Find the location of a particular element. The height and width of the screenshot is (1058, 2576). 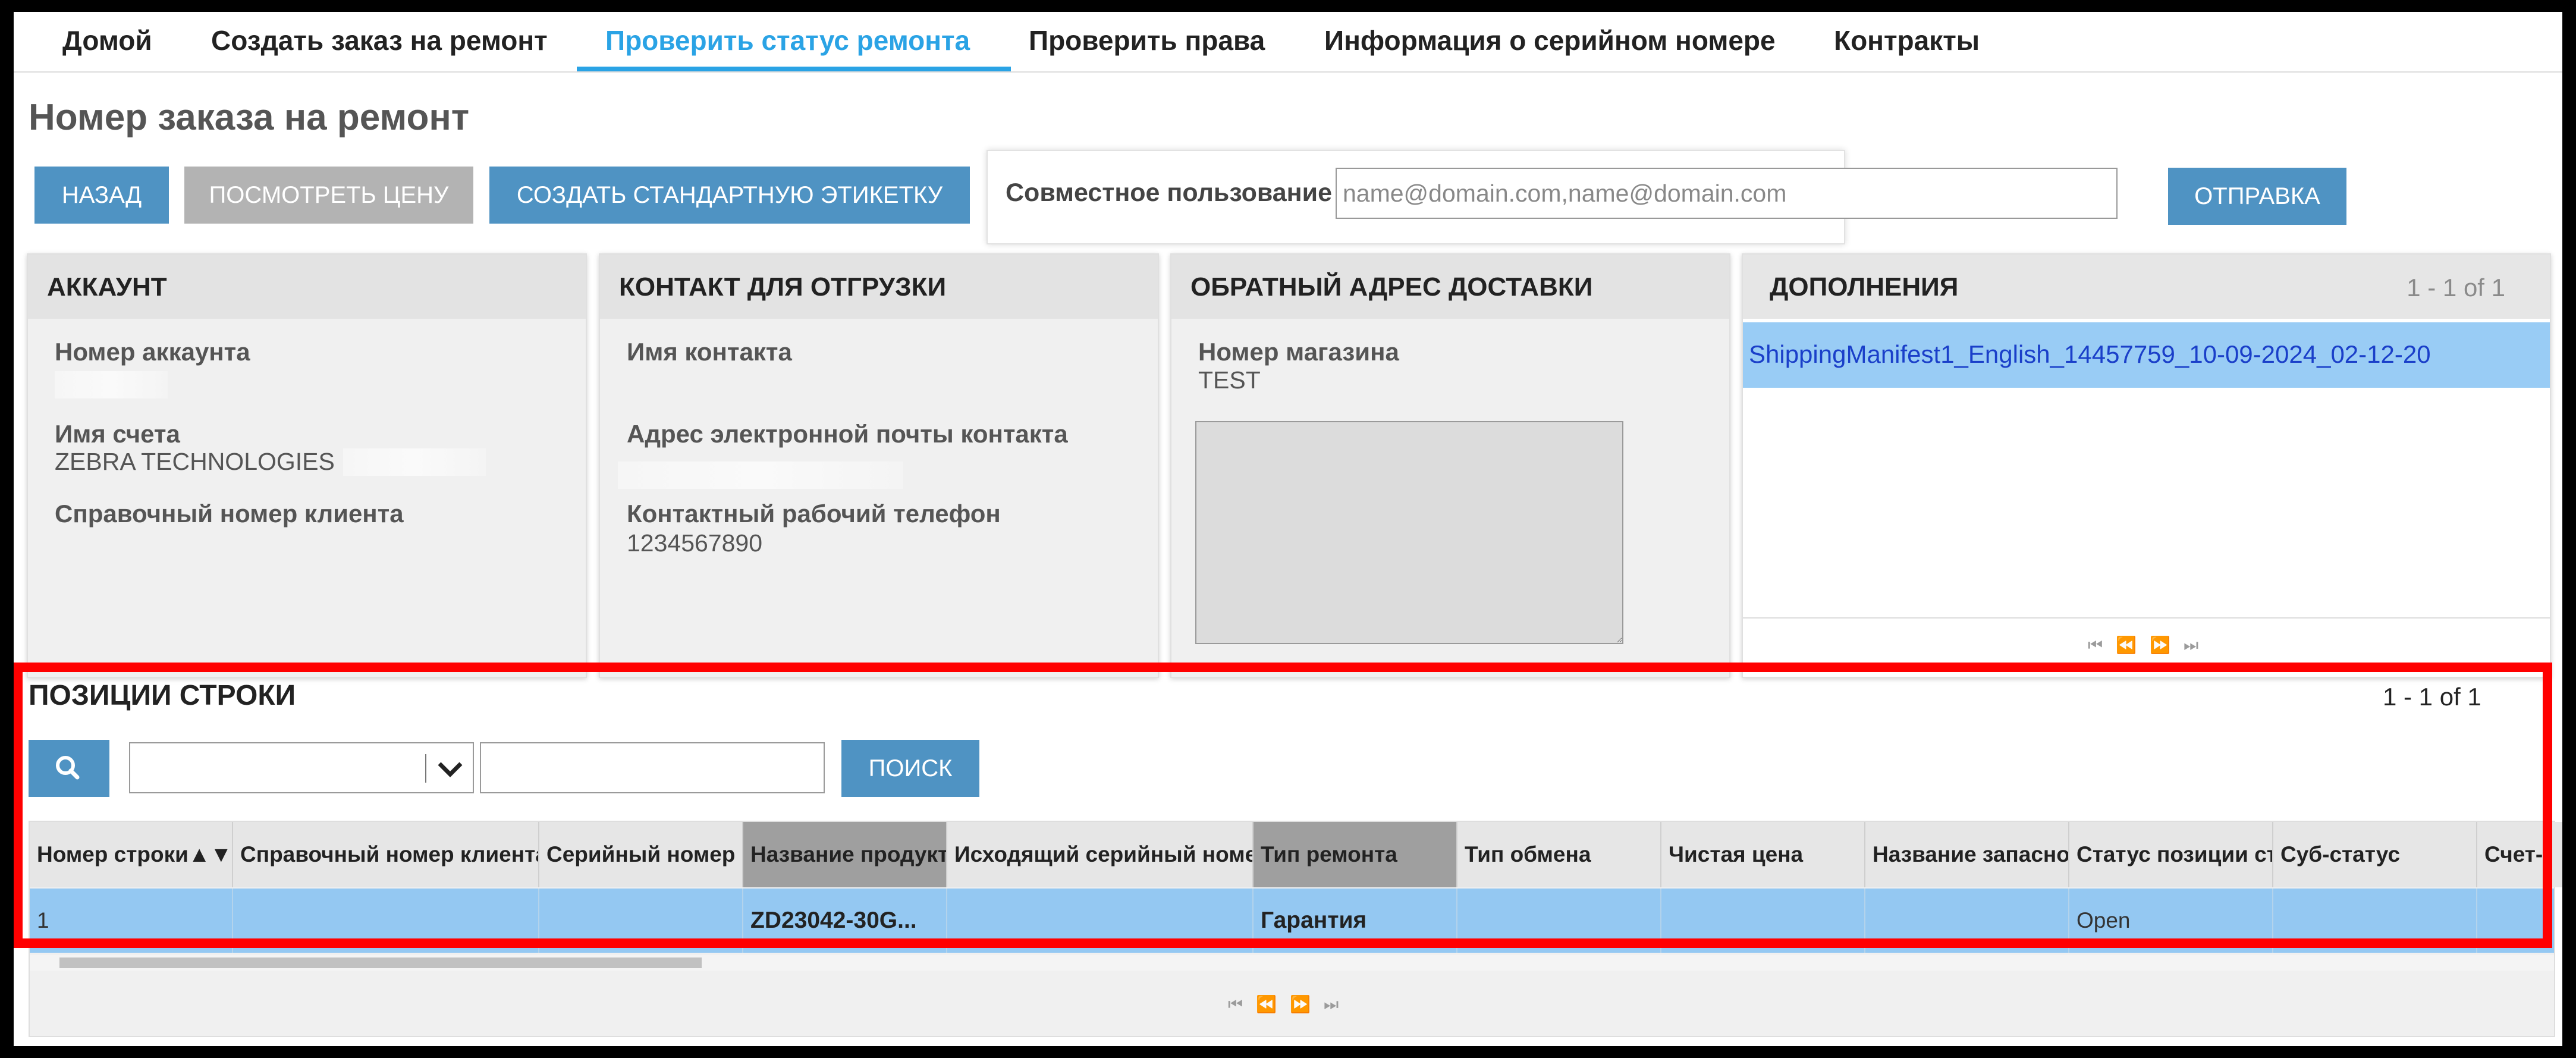

share-email-input is located at coordinates (1727, 193).